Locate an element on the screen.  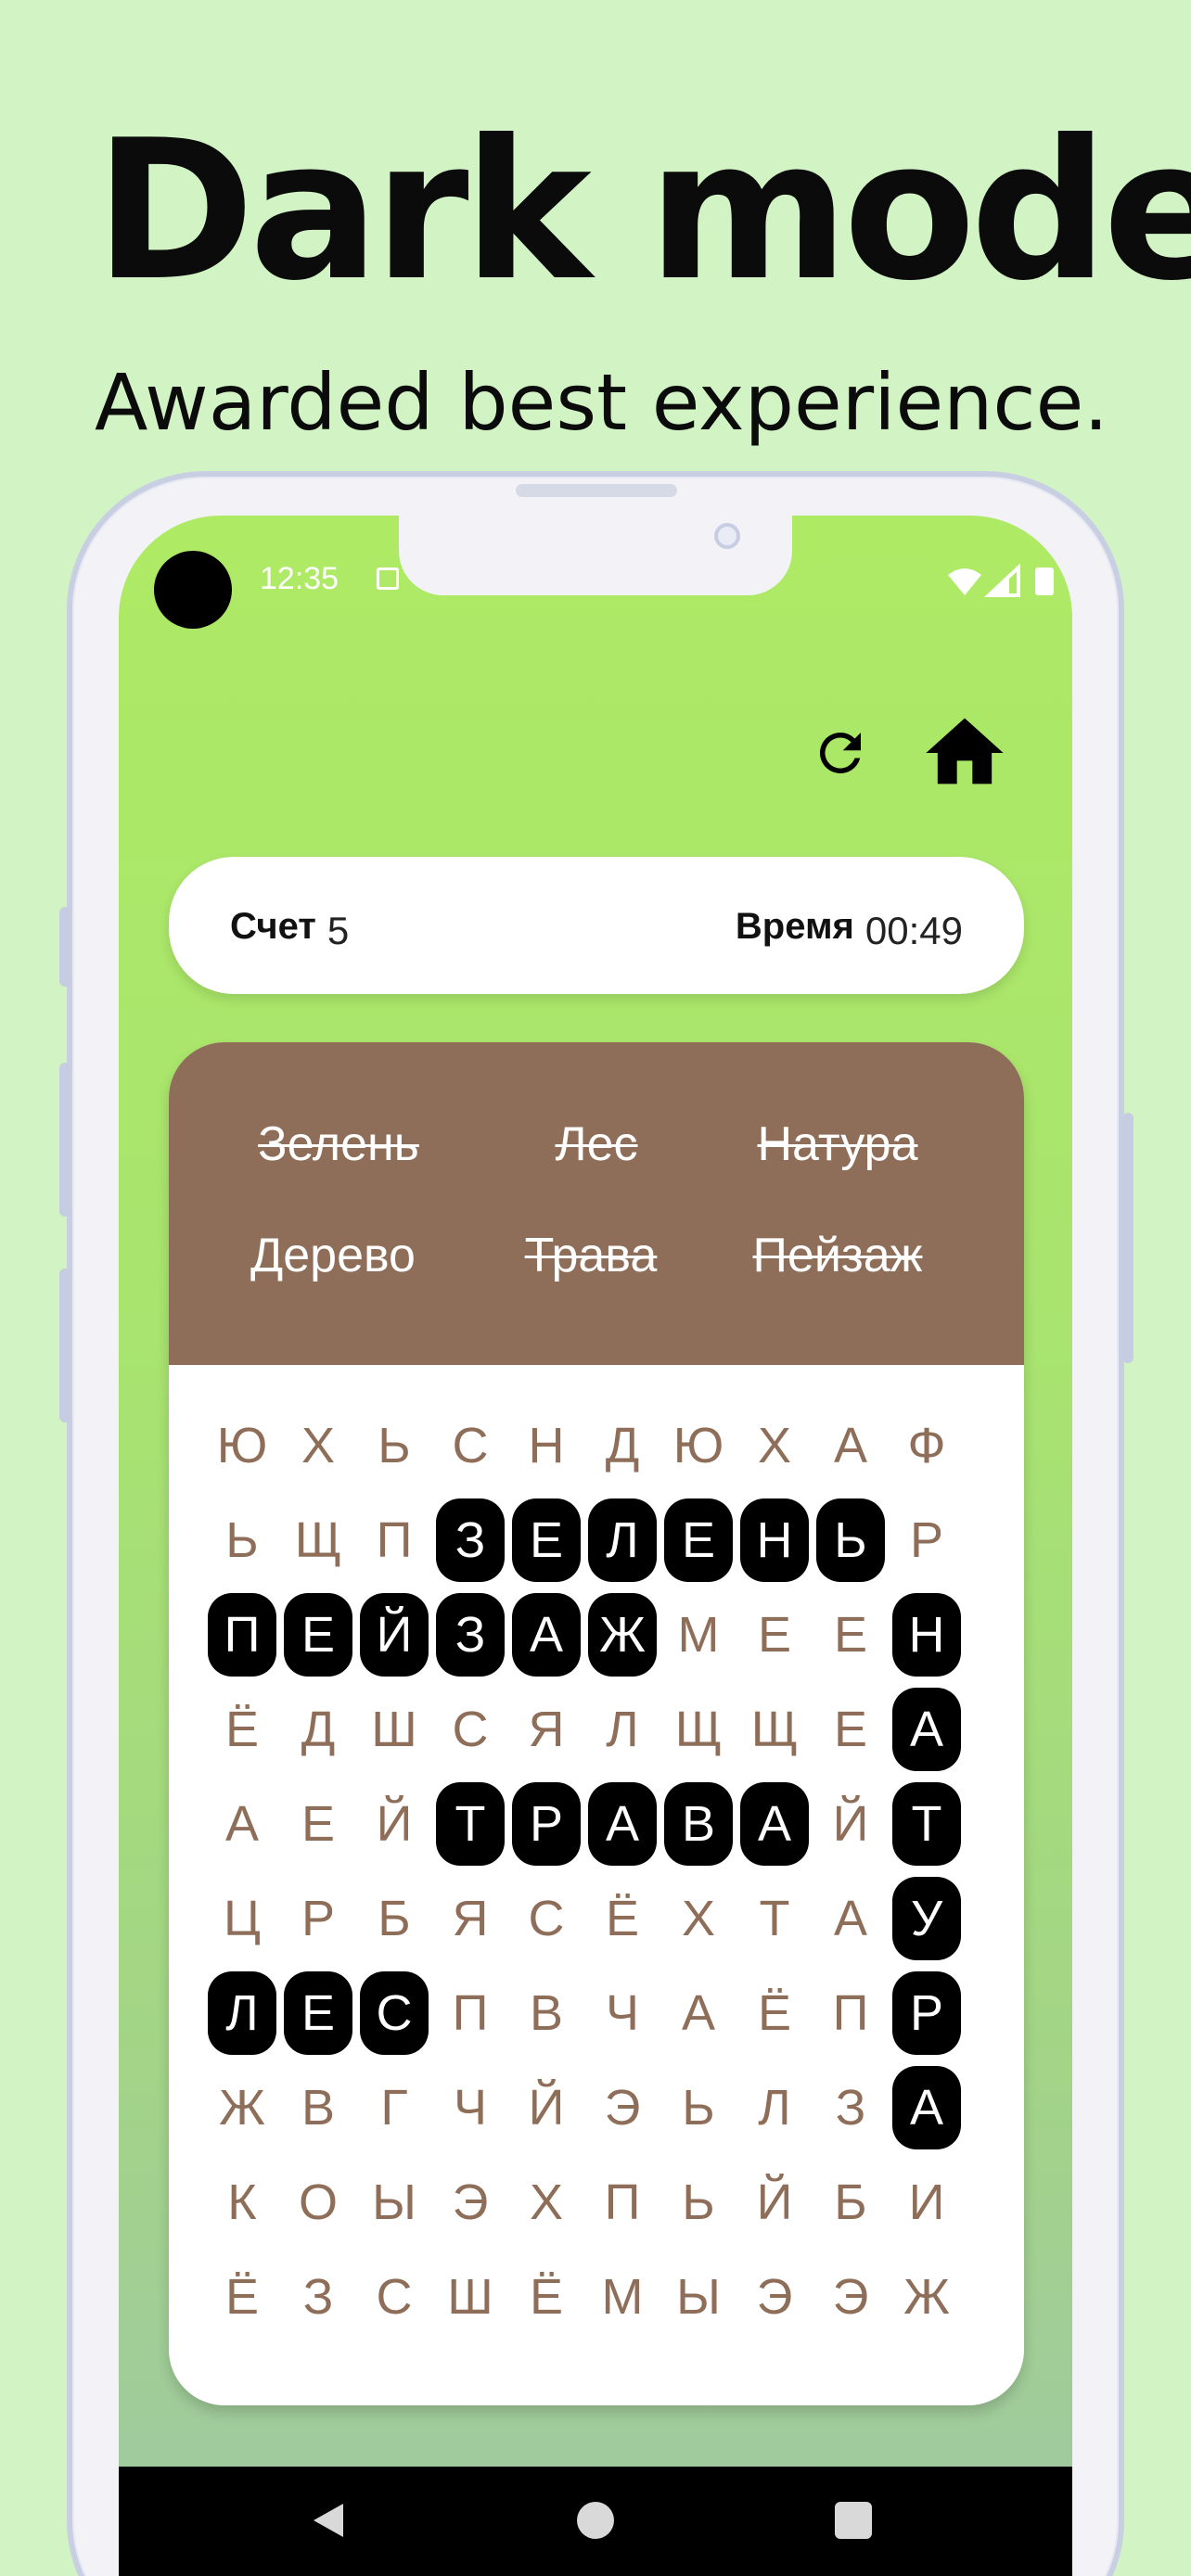
grid-cell: Ц is located at coordinates (242, 1918).